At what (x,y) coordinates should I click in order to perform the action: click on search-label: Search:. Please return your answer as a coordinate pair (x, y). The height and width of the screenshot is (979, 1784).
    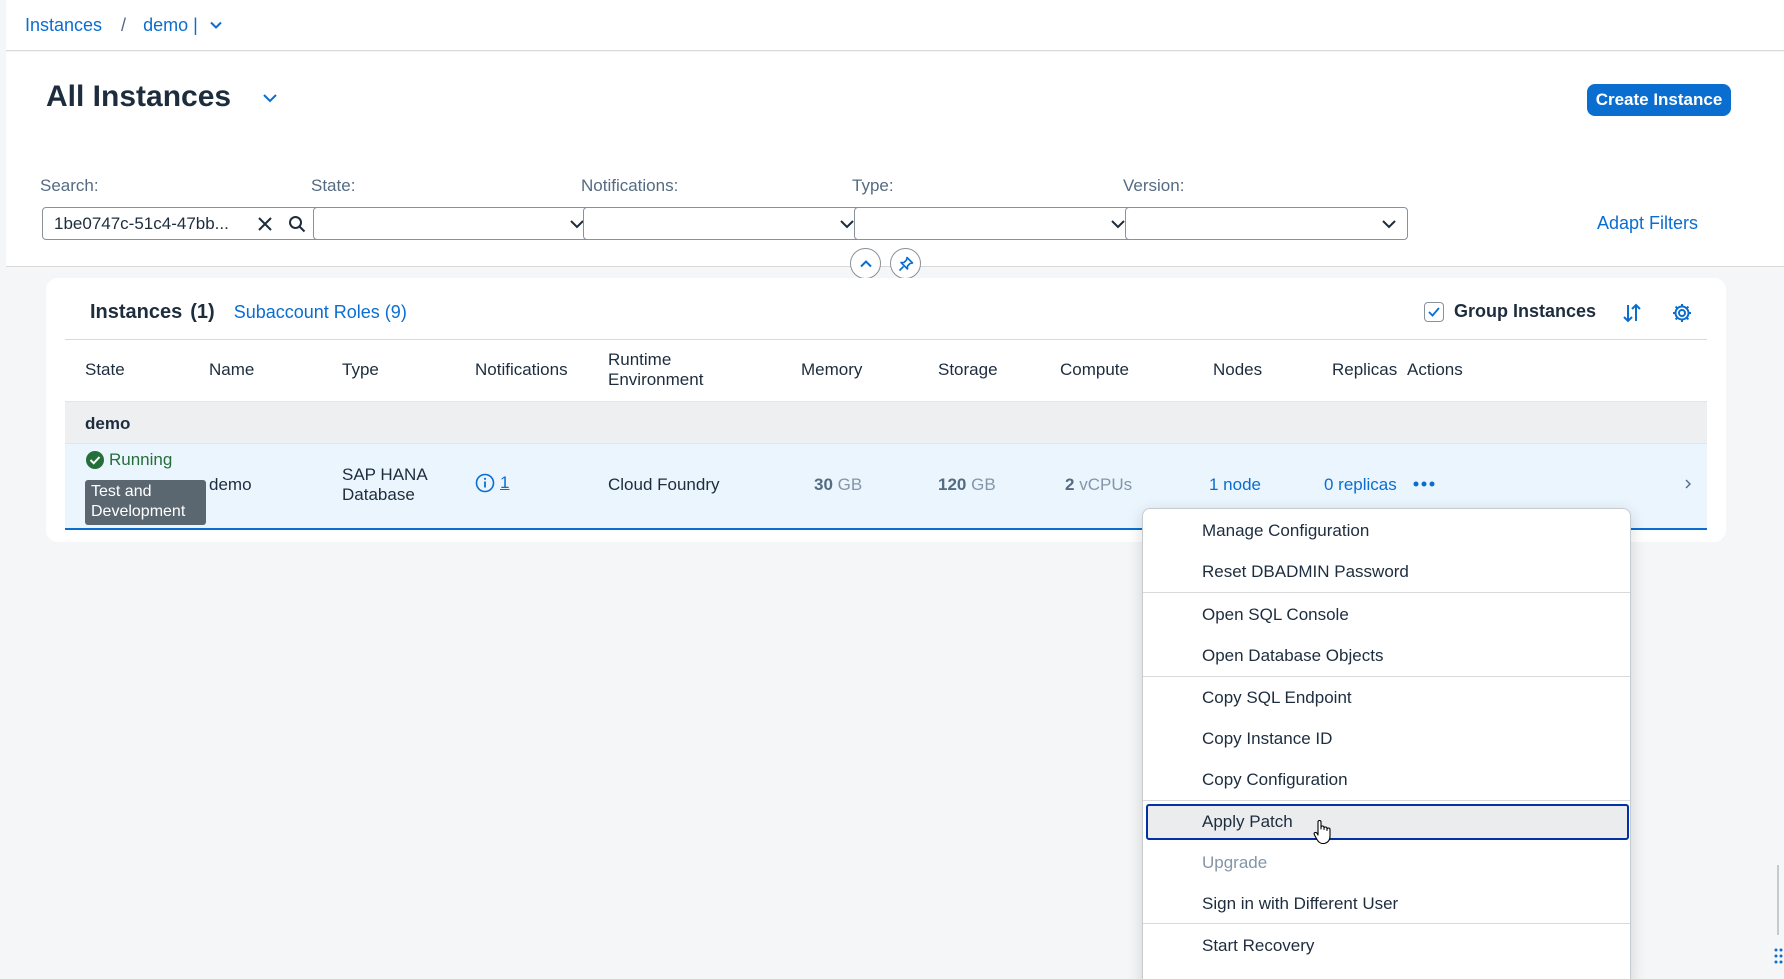
    Looking at the image, I should click on (69, 185).